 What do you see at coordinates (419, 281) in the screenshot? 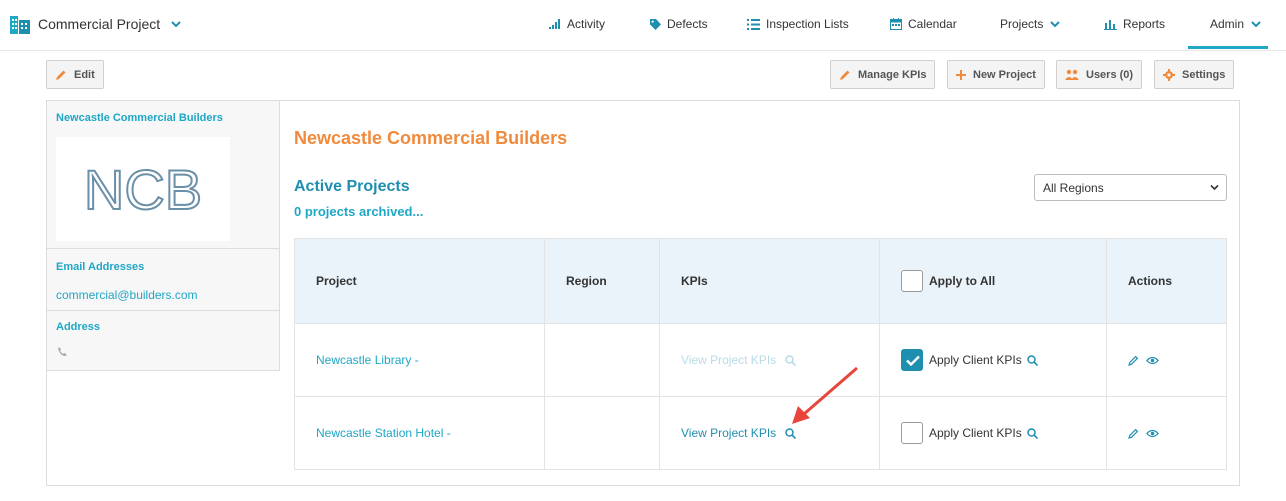
I see `col-header-project: Project` at bounding box center [419, 281].